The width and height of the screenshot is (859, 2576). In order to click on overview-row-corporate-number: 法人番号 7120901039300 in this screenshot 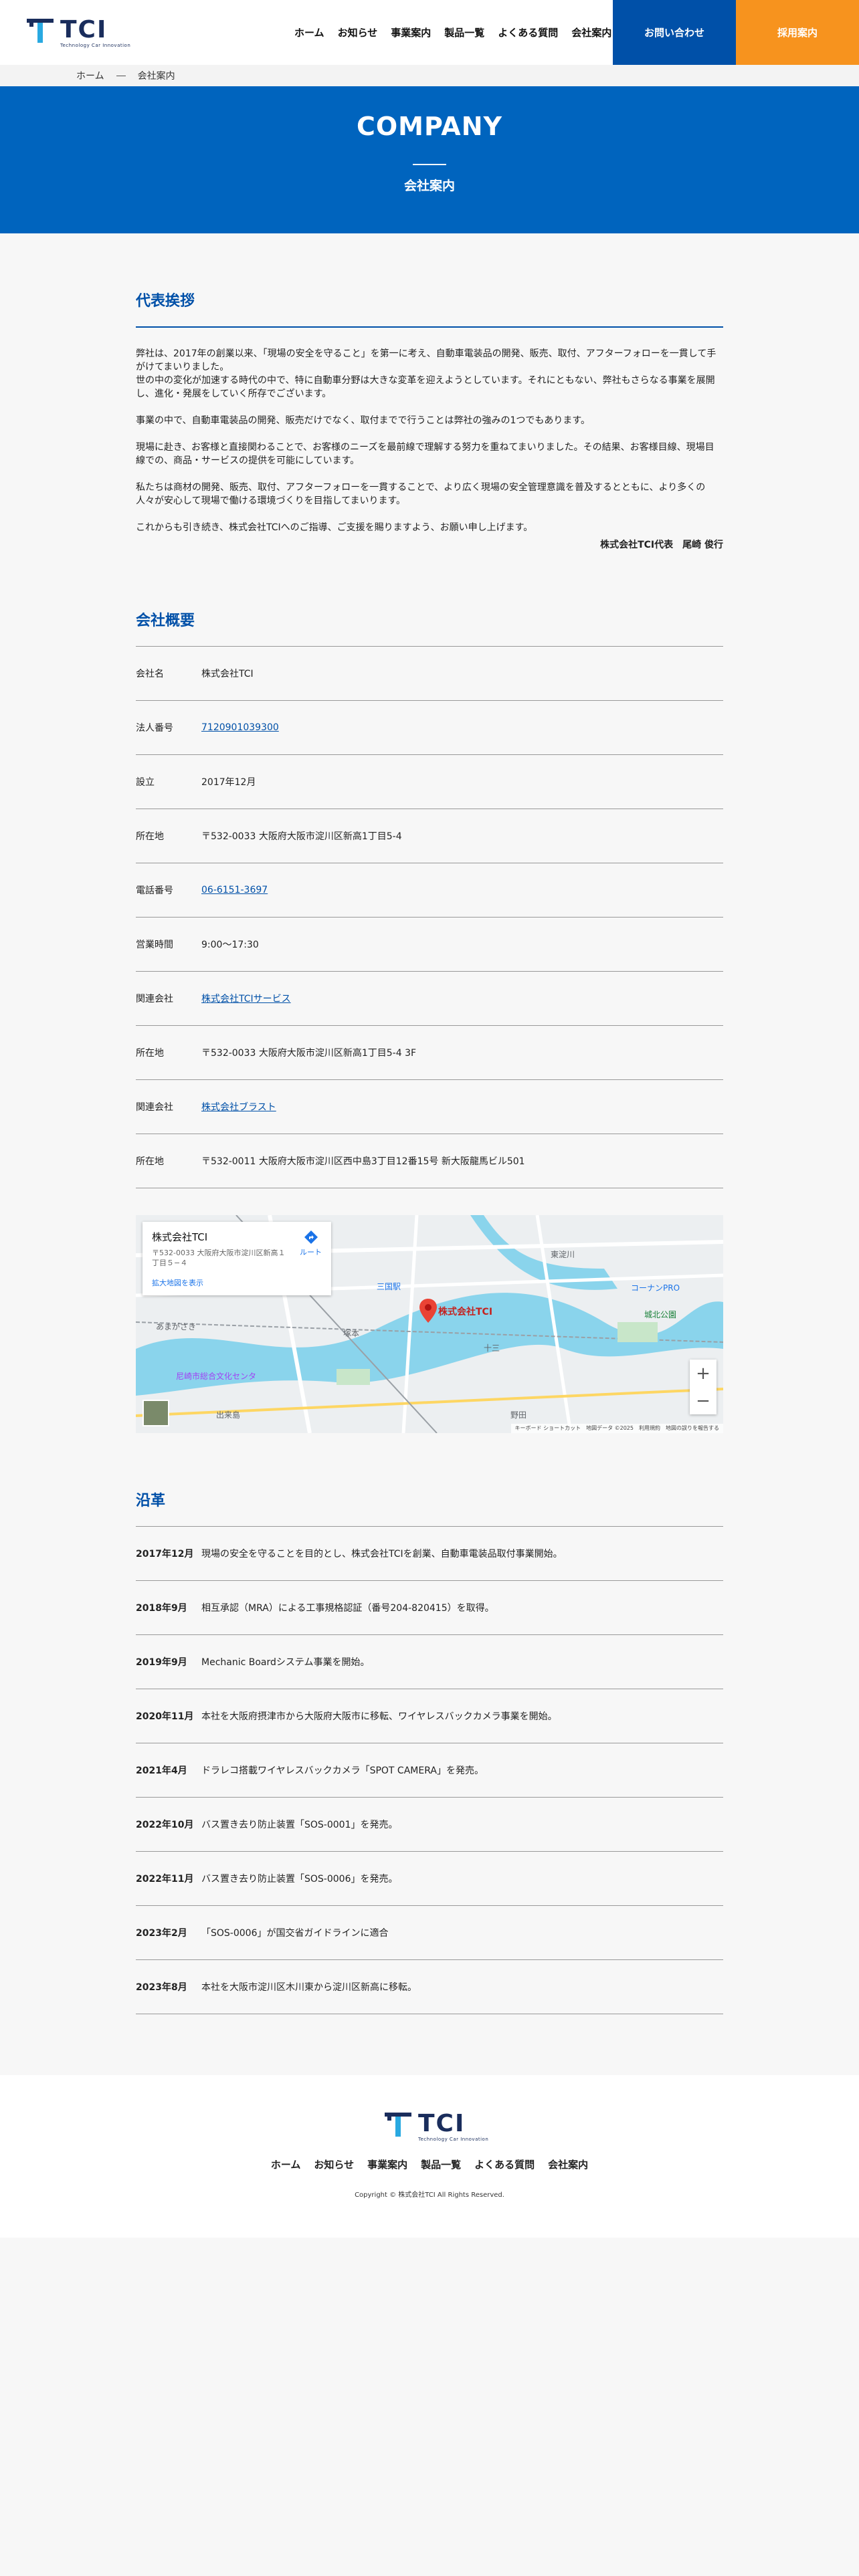, I will do `click(429, 728)`.